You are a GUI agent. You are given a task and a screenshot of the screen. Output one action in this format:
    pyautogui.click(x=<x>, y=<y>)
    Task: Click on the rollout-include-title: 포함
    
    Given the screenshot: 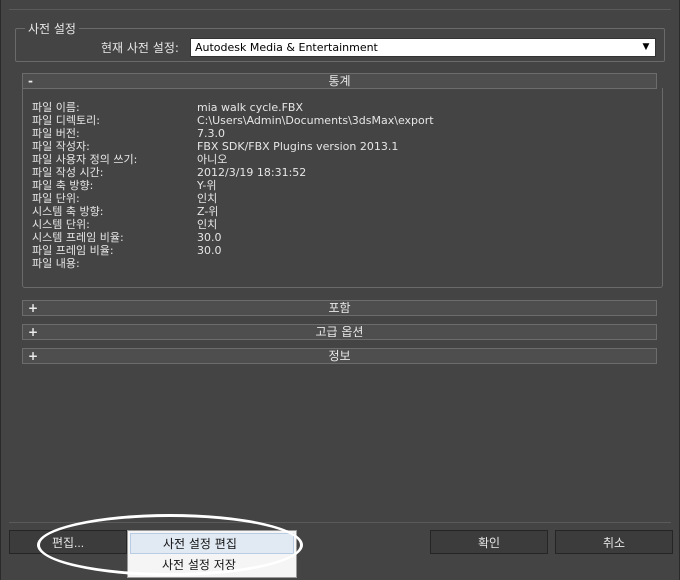 What is the action you would take?
    pyautogui.click(x=339, y=308)
    